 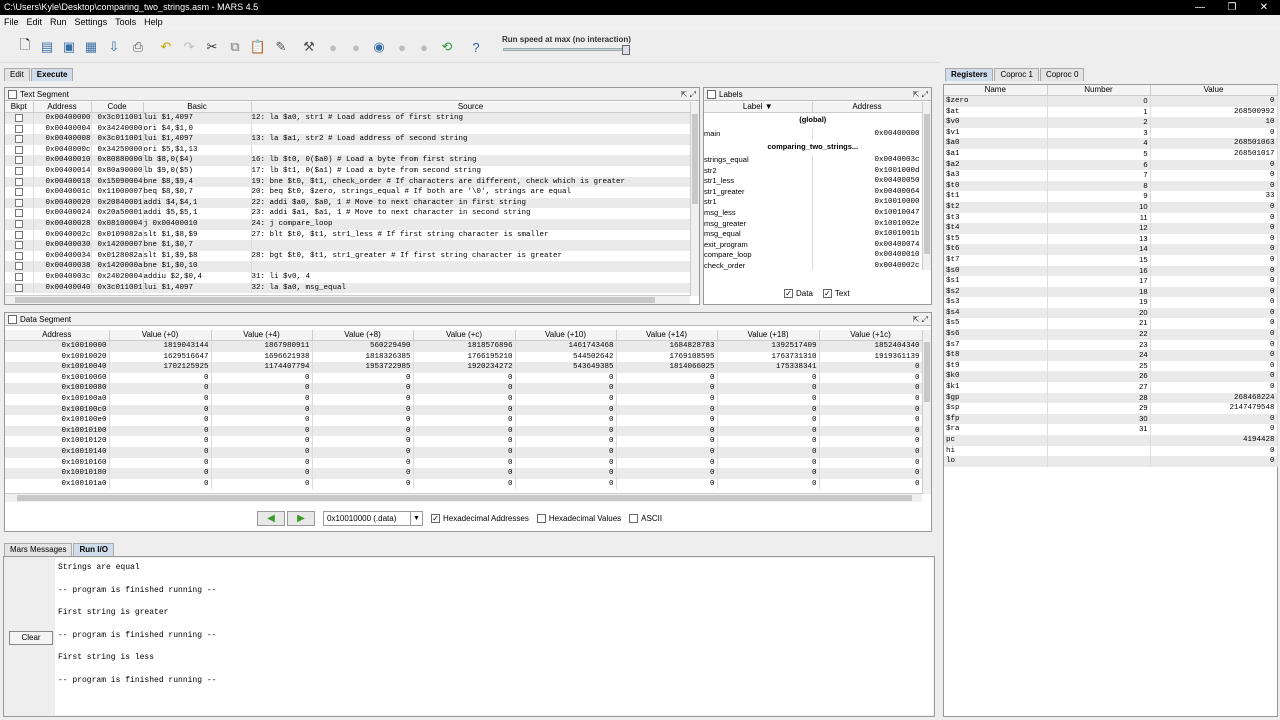 What do you see at coordinates (480, 518) in the screenshot?
I see `hex-addresses-checkbox: ✓ Hexadecimal Addresses` at bounding box center [480, 518].